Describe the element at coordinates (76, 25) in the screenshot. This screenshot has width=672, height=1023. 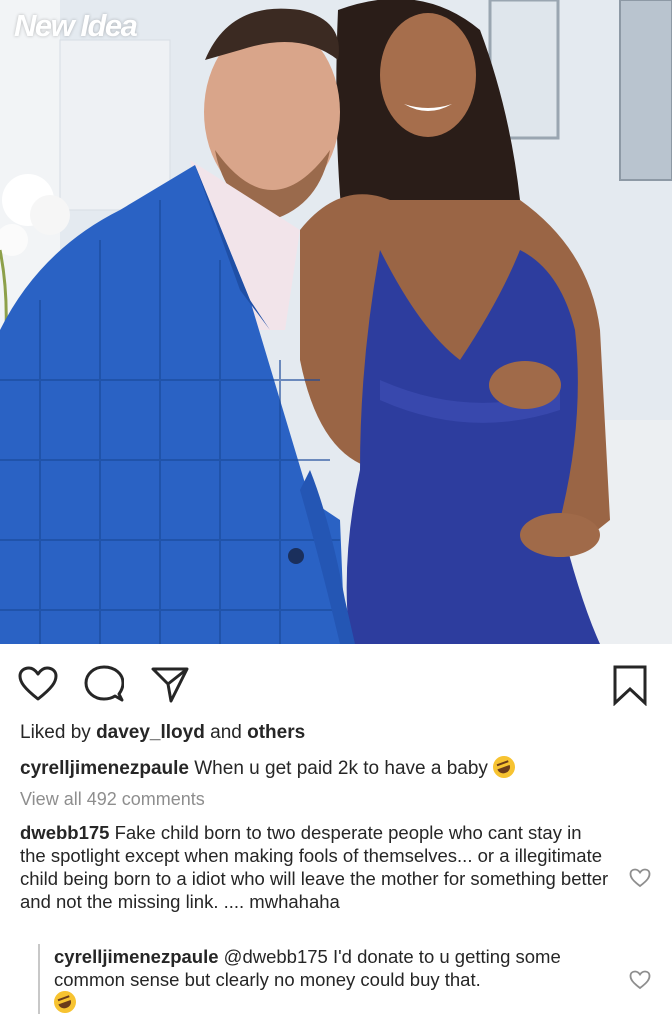
I see `watermark-logo: New Idea` at that location.